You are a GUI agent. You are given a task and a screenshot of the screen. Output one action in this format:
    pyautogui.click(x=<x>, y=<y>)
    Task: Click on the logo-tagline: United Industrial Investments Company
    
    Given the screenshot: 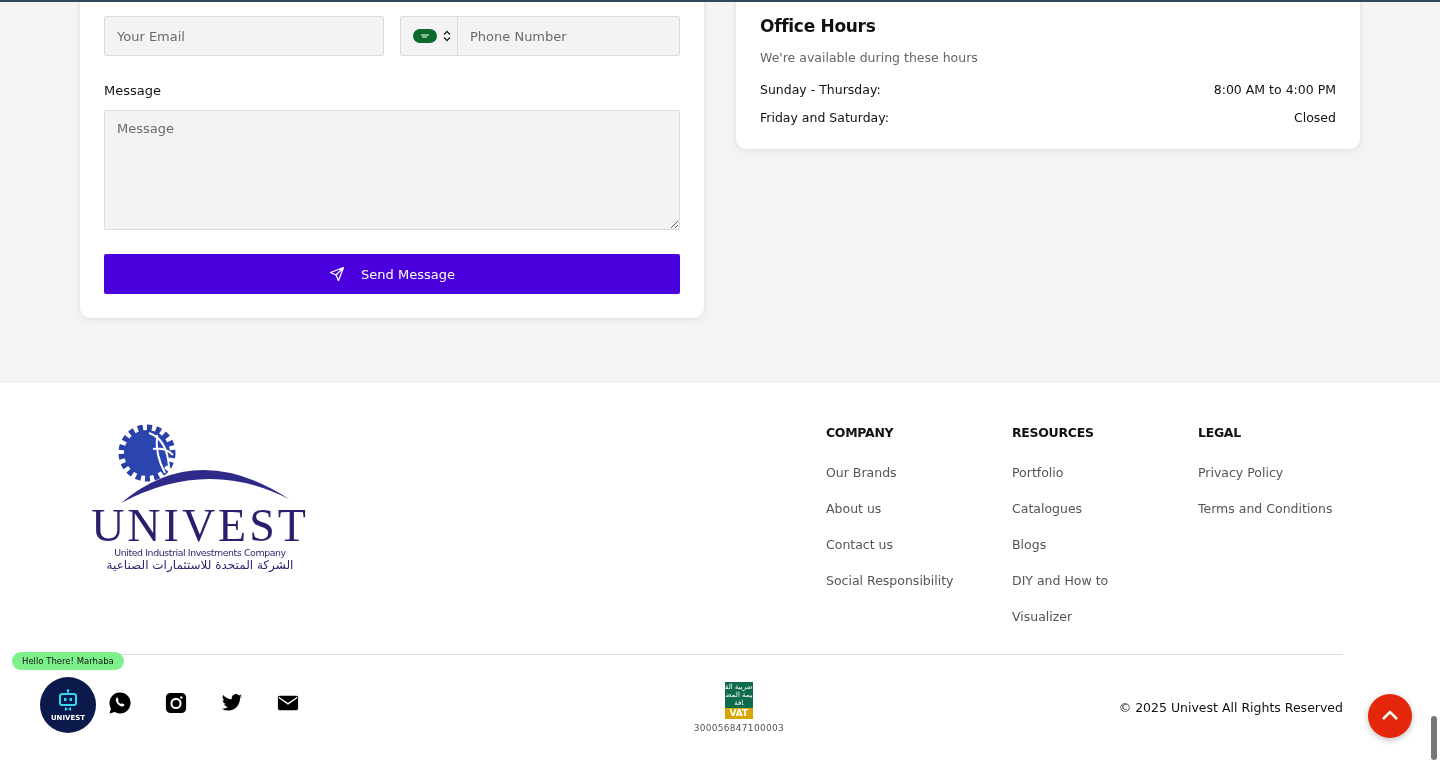 What is the action you would take?
    pyautogui.click(x=200, y=552)
    